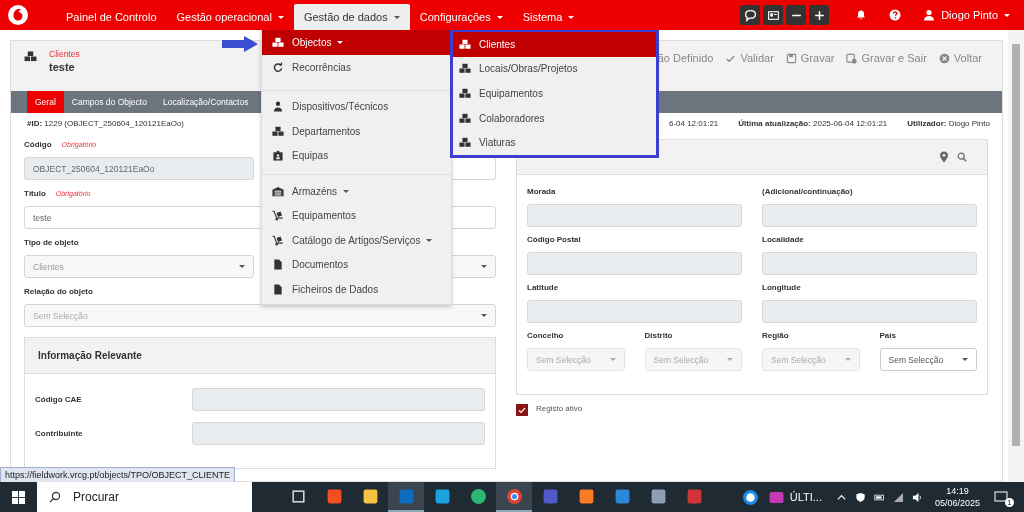 This screenshot has width=1024, height=512. Describe the element at coordinates (356, 264) in the screenshot. I see `menu-item: Documentos` at that location.